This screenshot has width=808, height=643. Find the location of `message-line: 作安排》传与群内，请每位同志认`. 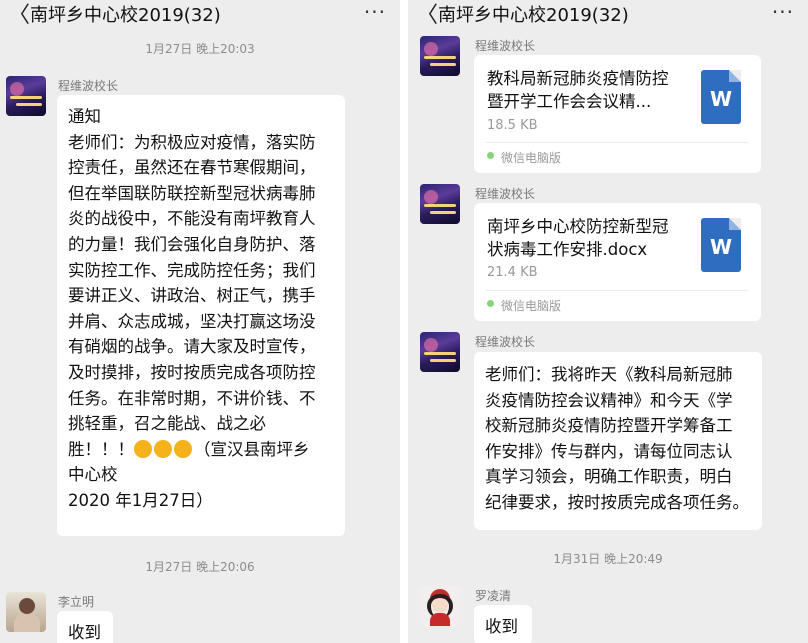

message-line: 作安排》传与群内，请每位同志认 is located at coordinates (609, 451).